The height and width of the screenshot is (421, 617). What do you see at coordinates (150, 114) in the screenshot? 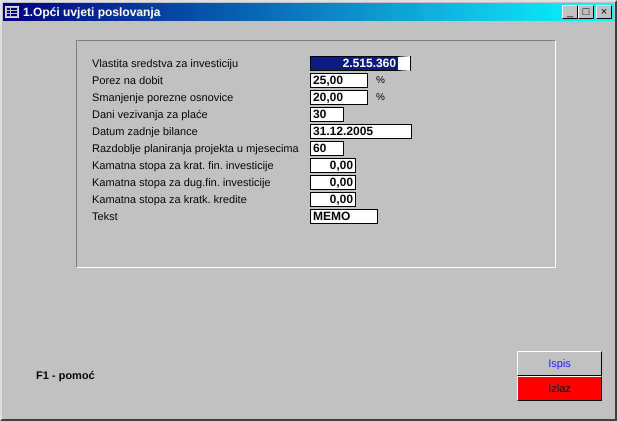
I see `field-label: Dani vezivanja za plaće` at bounding box center [150, 114].